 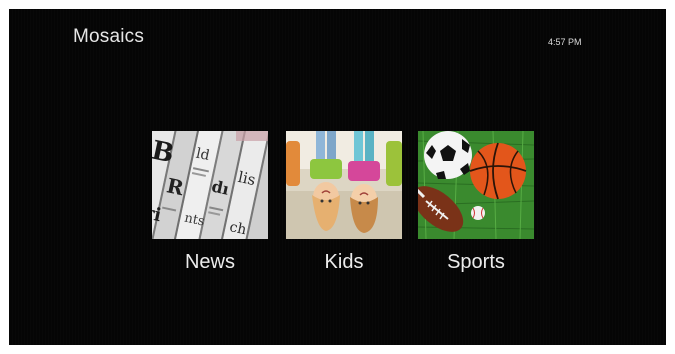 I want to click on clock: 4:57 PM, so click(x=565, y=42).